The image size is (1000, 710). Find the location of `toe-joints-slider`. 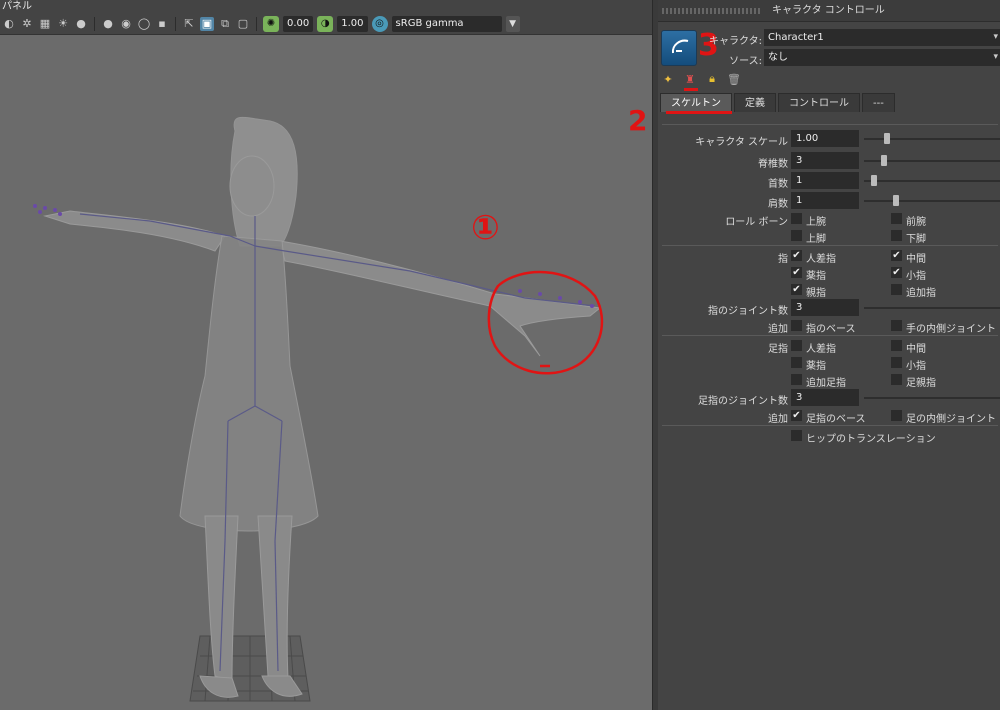

toe-joints-slider is located at coordinates (932, 398).